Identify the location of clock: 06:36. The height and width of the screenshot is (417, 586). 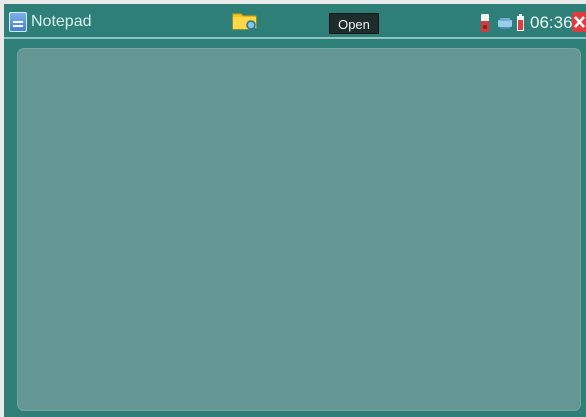
(551, 22).